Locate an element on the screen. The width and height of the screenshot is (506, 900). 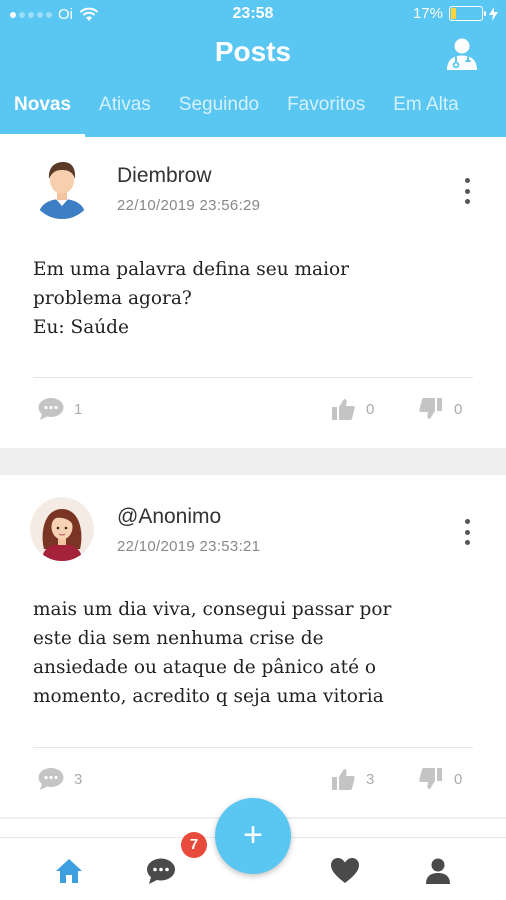
doctor-profile-icon is located at coordinates (462, 54).